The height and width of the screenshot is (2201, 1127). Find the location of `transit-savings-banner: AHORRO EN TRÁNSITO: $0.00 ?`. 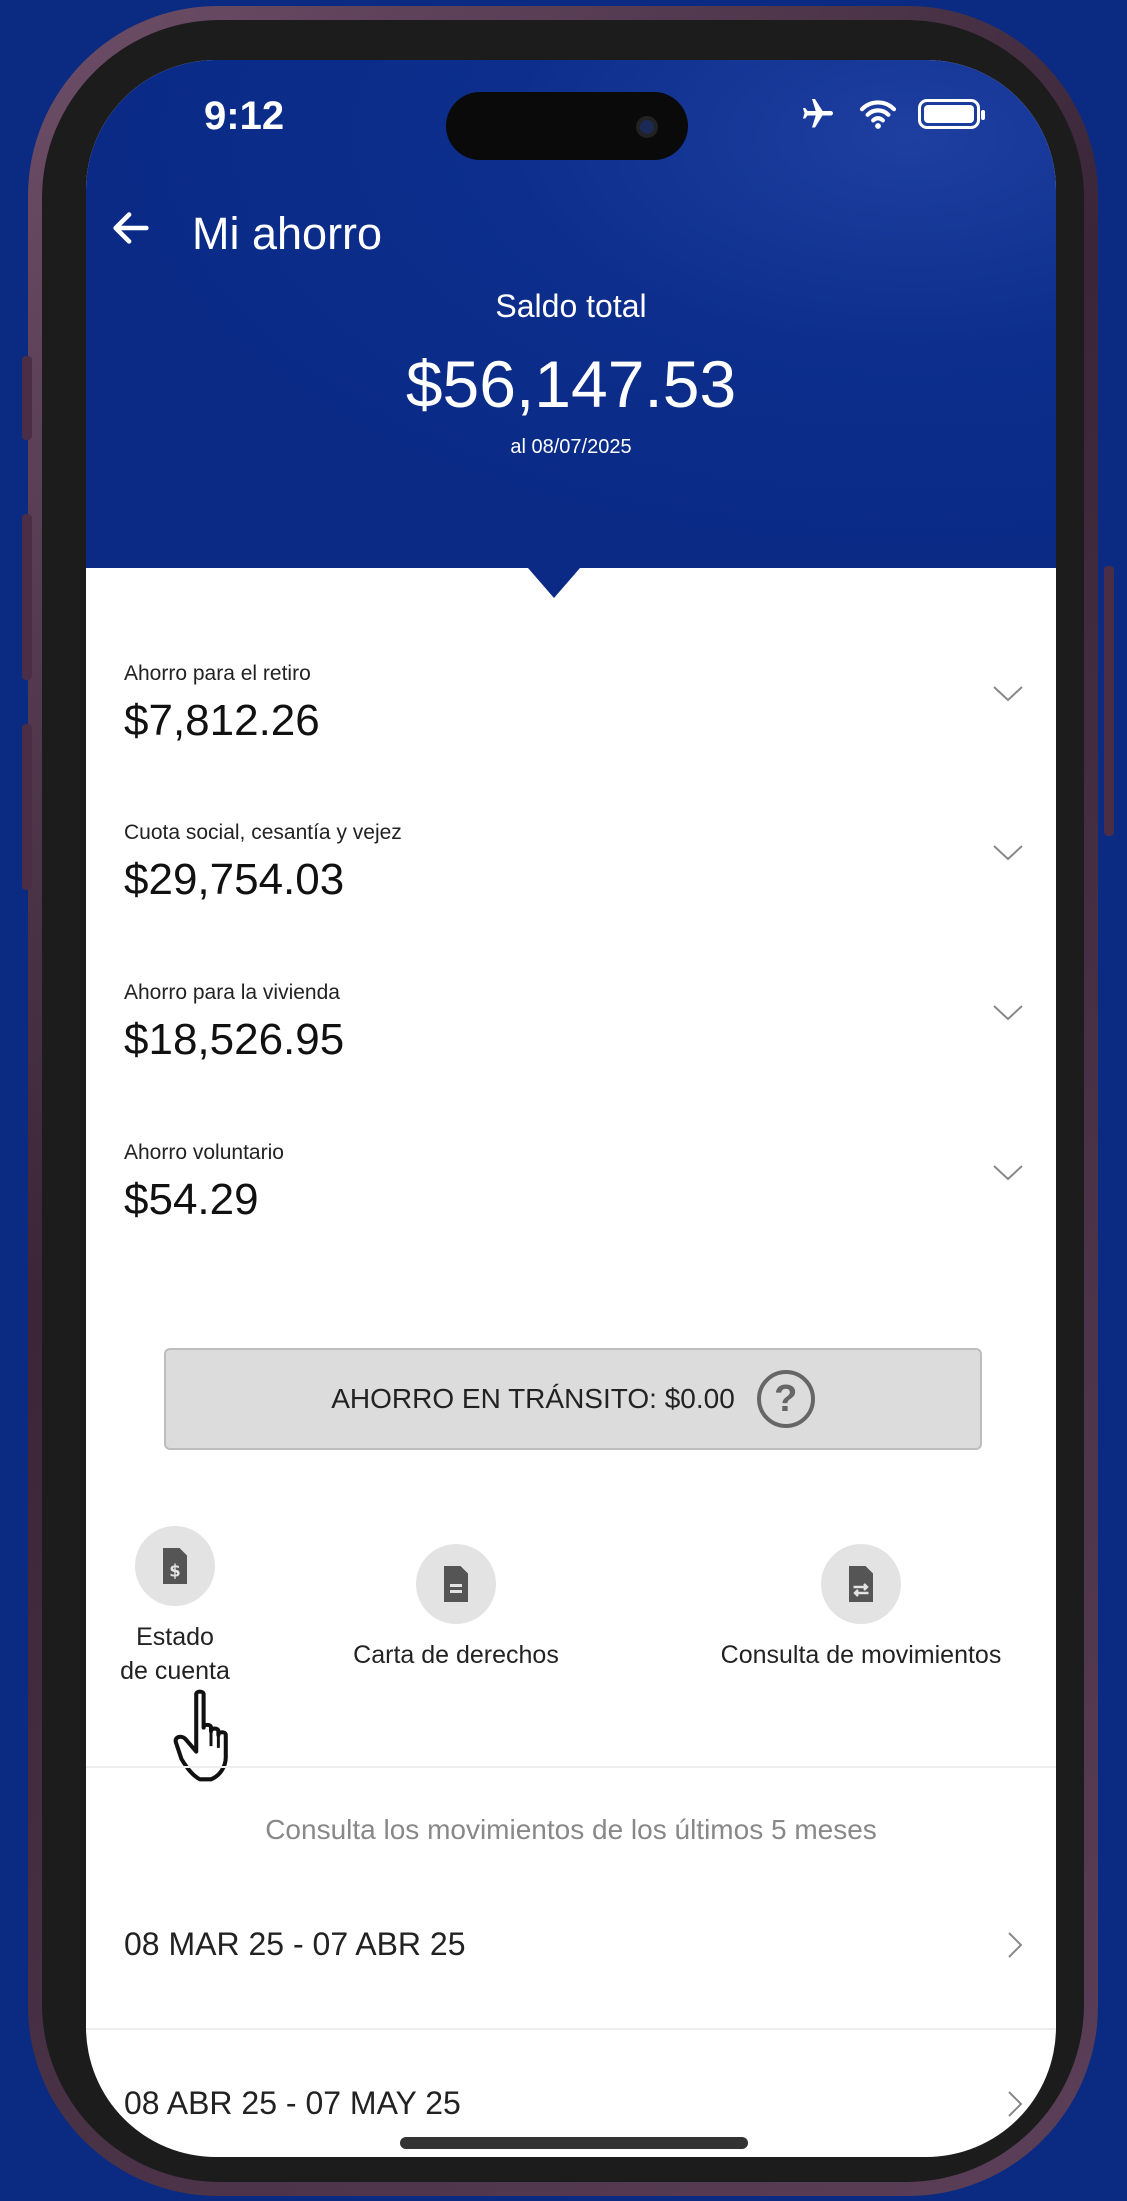

transit-savings-banner: AHORRO EN TRÁNSITO: $0.00 ? is located at coordinates (573, 1399).